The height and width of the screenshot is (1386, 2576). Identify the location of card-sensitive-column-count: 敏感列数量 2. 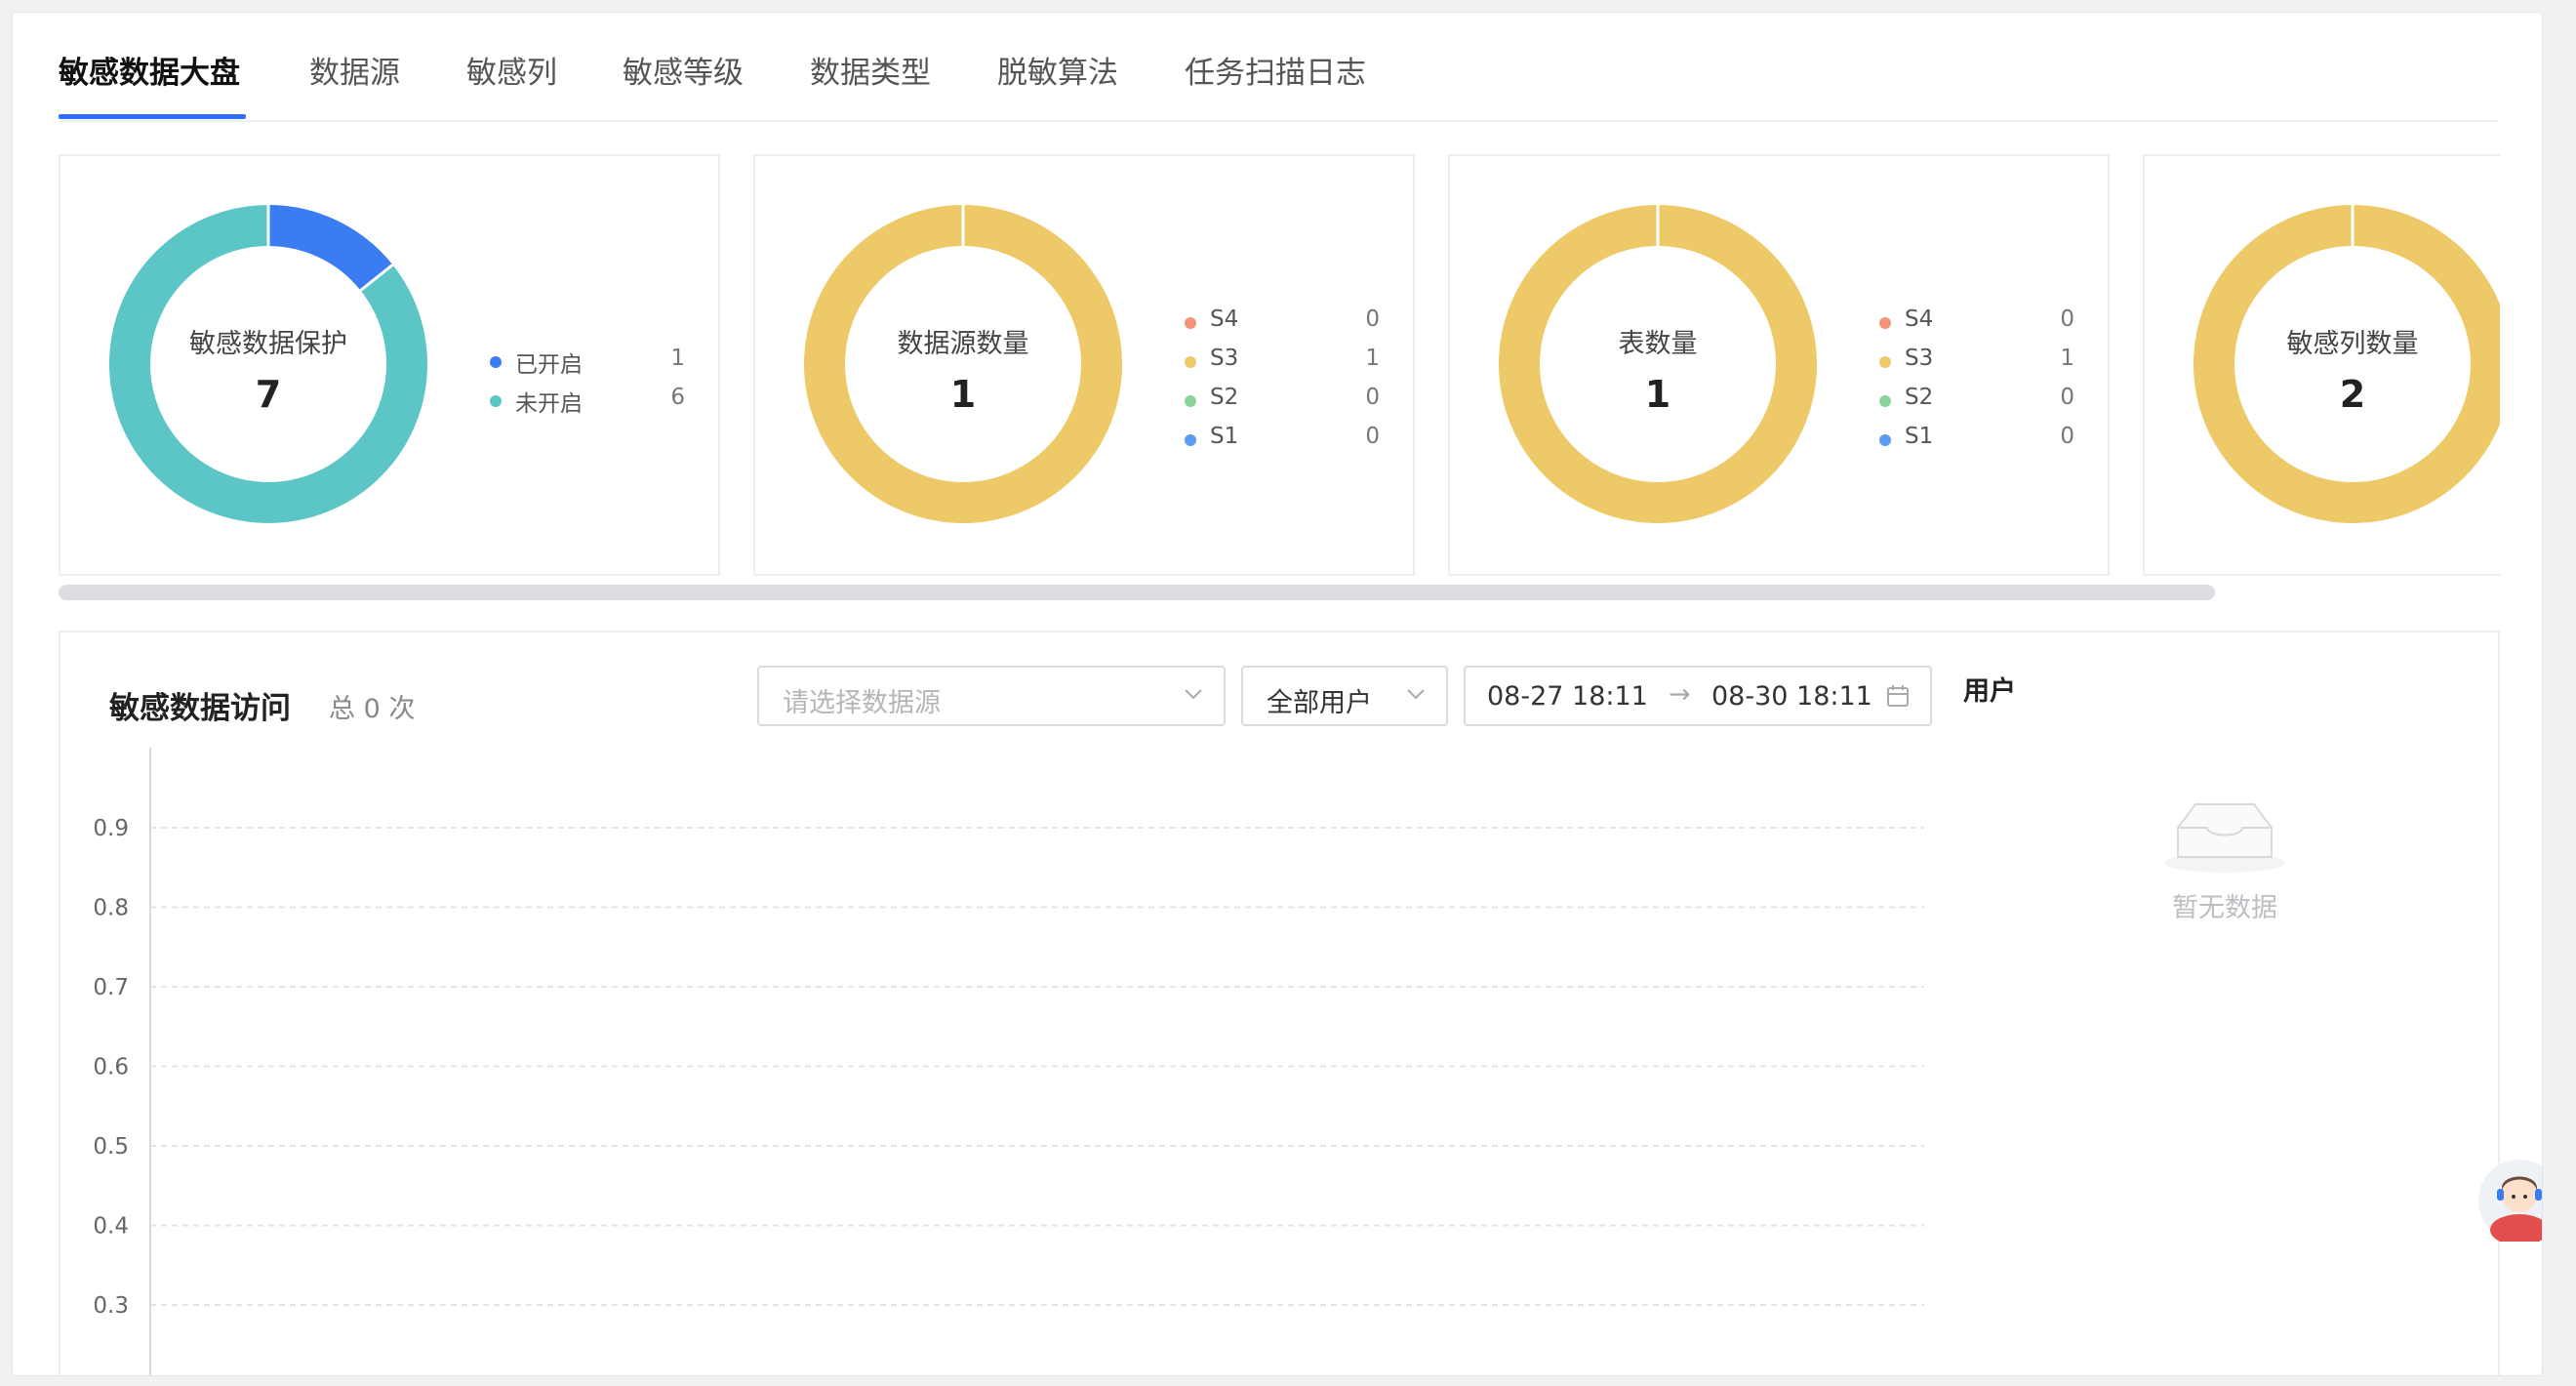
(2321, 365).